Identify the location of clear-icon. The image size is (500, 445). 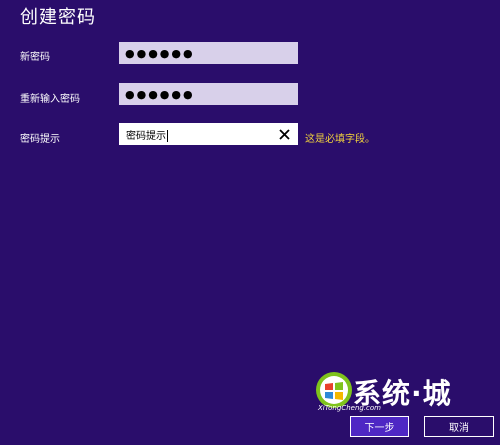
(284, 134).